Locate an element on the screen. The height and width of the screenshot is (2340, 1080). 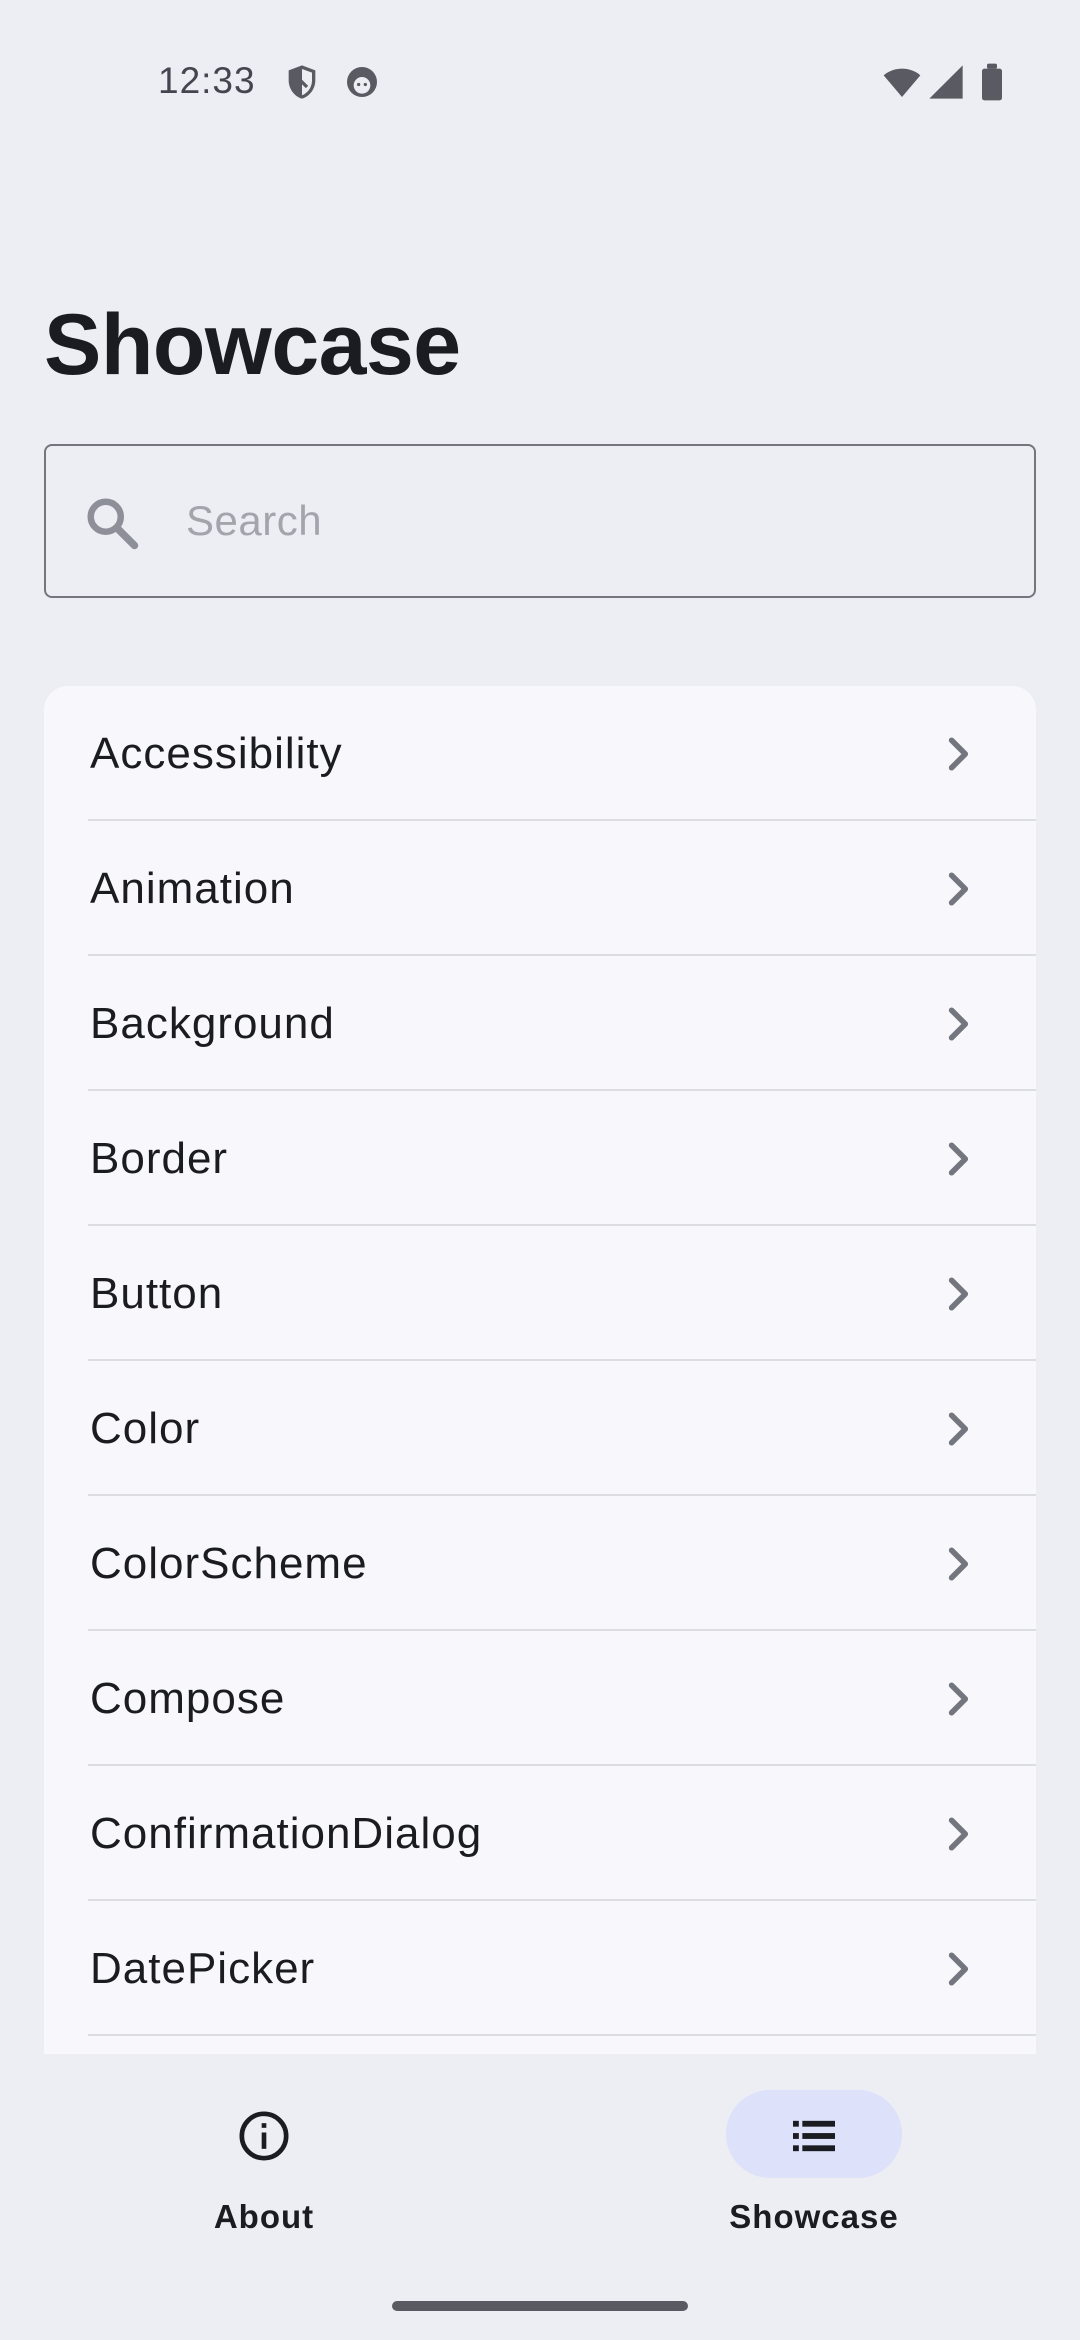
wifi-icon is located at coordinates (902, 82).